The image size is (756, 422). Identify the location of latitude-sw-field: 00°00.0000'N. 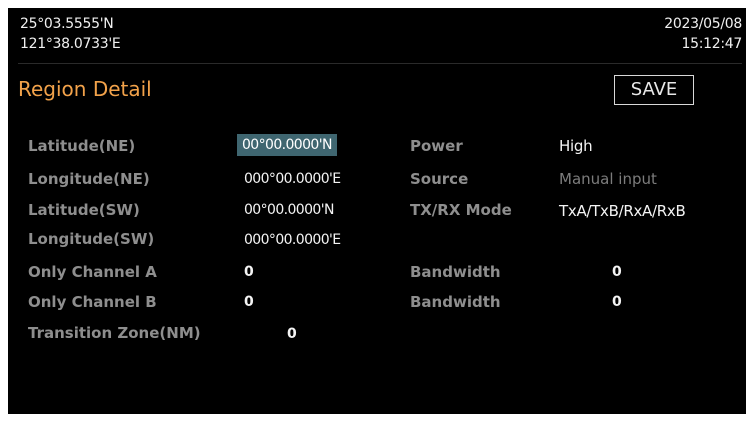
(289, 210).